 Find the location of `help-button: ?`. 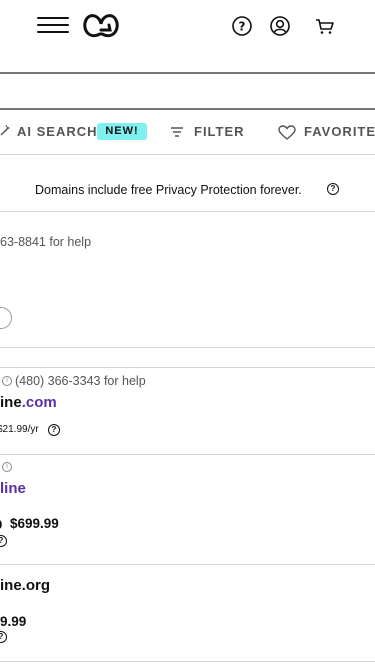

help-button: ? is located at coordinates (242, 26).